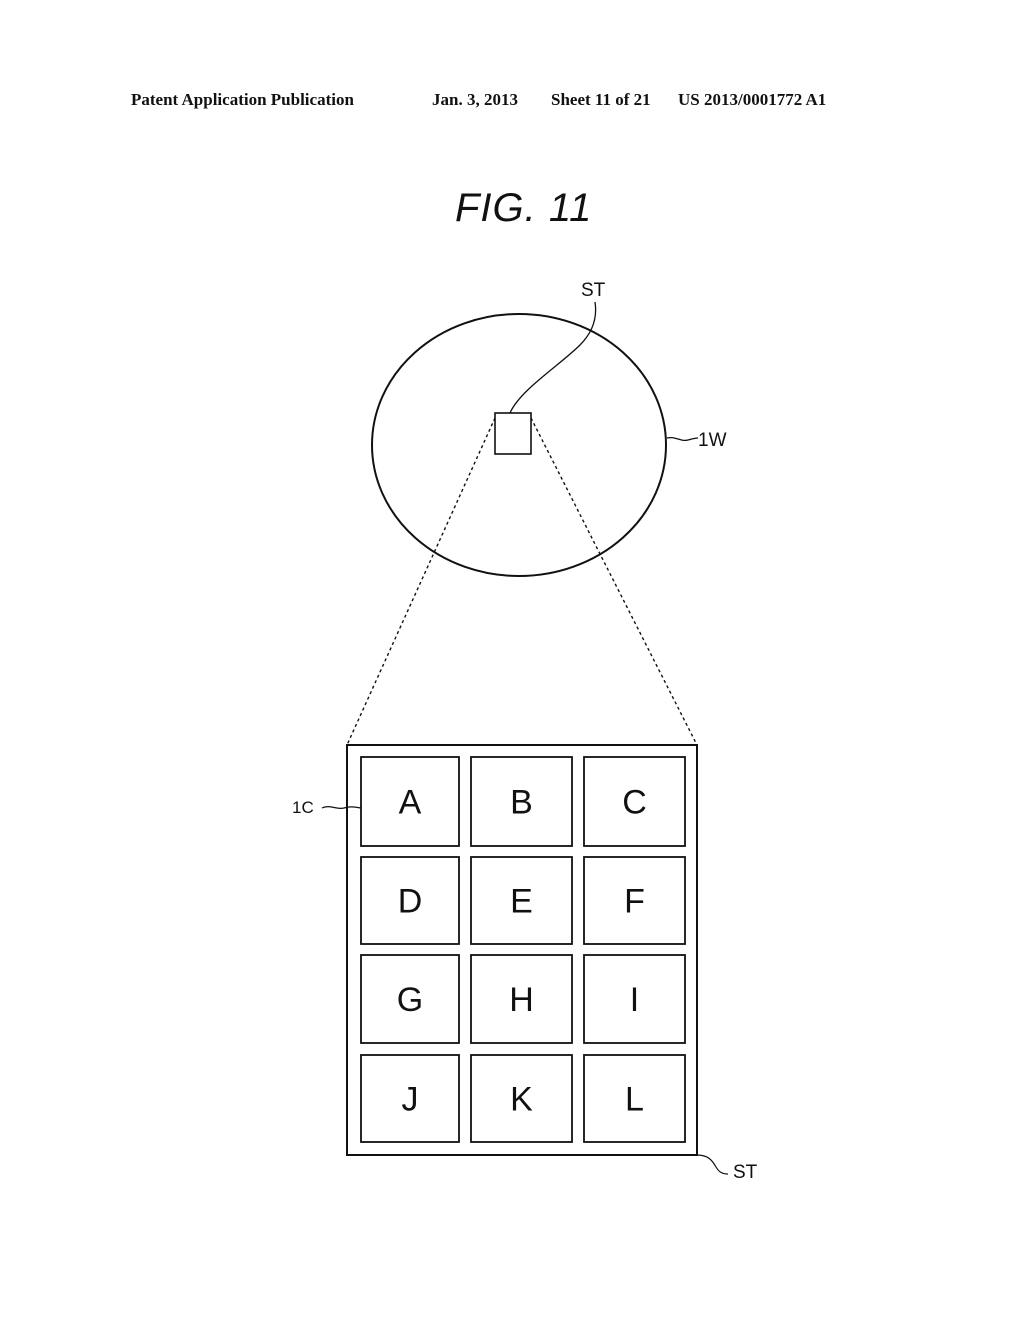 The width and height of the screenshot is (1024, 1320). I want to click on chip-cell-letter: I, so click(634, 1000).